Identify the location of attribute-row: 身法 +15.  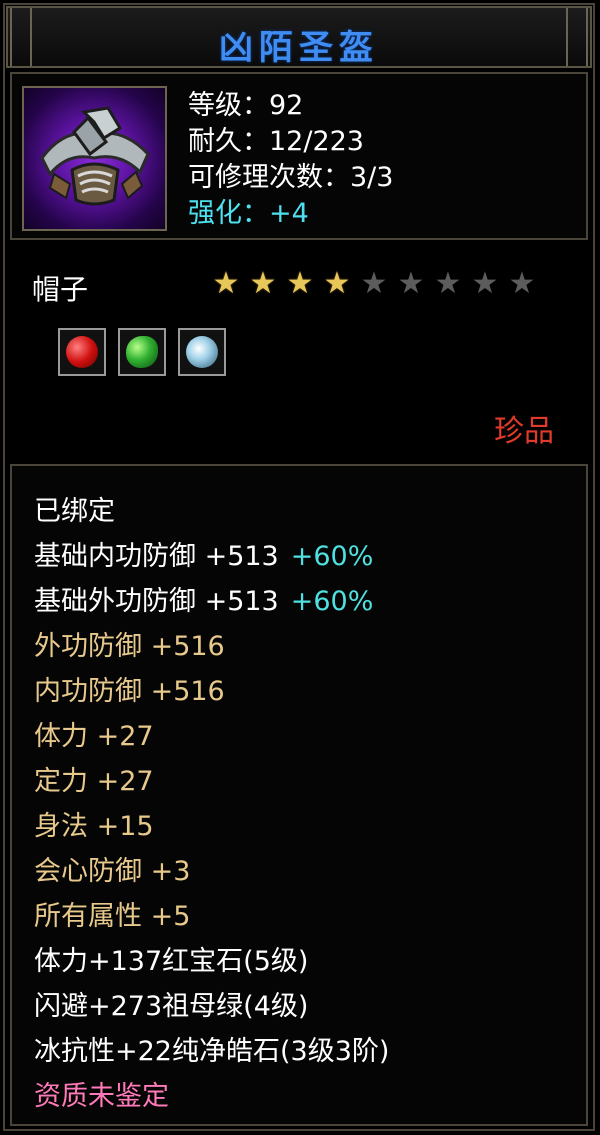
(211, 829).